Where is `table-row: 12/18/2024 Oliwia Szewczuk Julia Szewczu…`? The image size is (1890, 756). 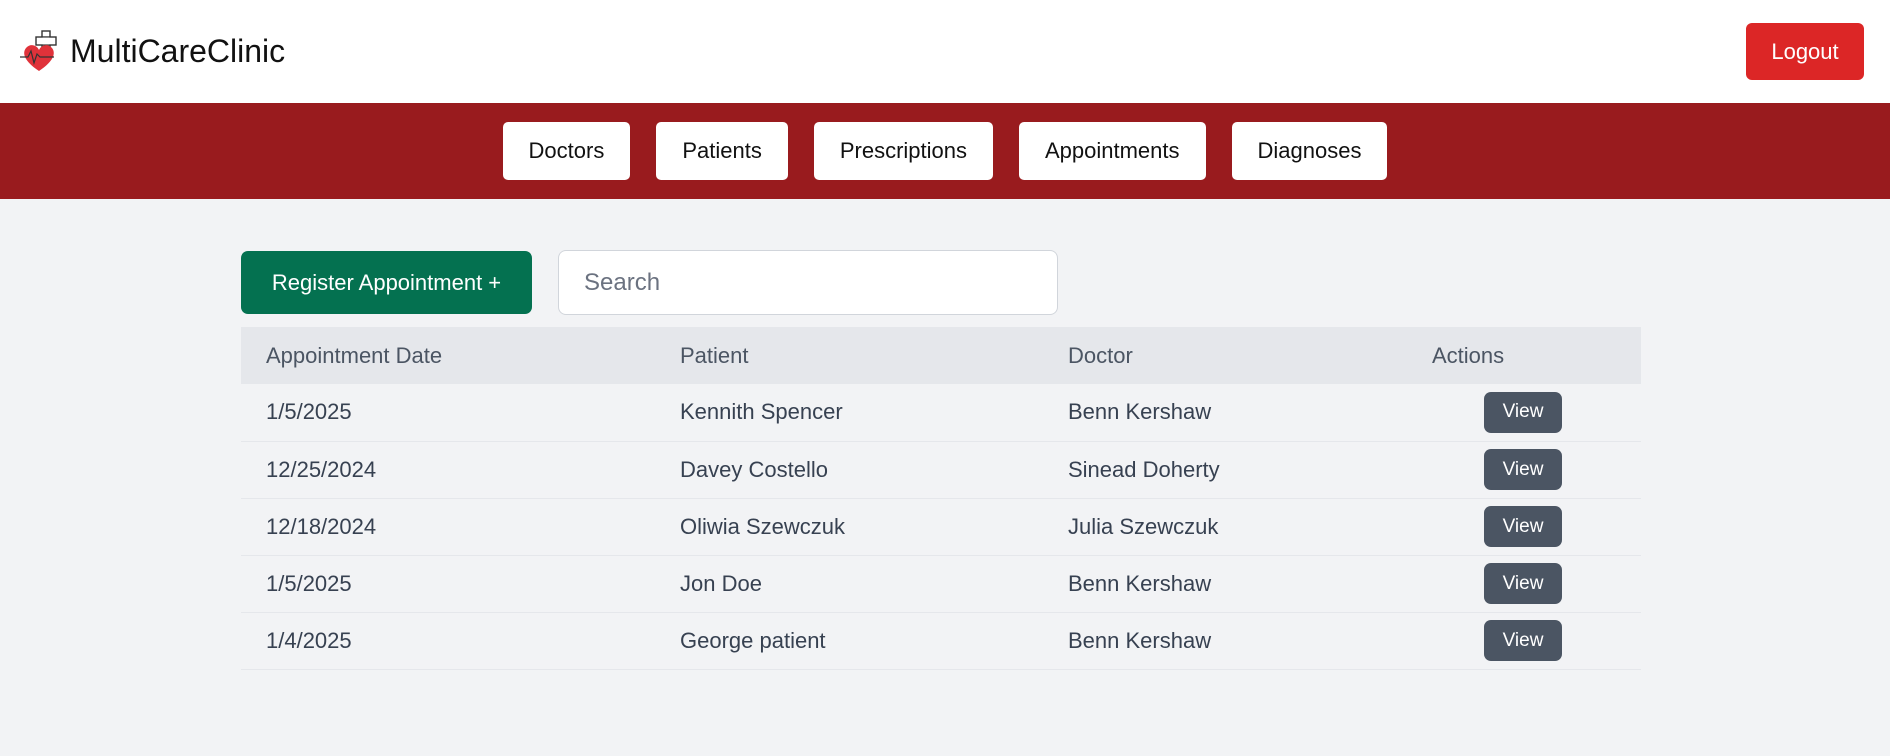 table-row: 12/18/2024 Oliwia Szewczuk Julia Szewczu… is located at coordinates (941, 526).